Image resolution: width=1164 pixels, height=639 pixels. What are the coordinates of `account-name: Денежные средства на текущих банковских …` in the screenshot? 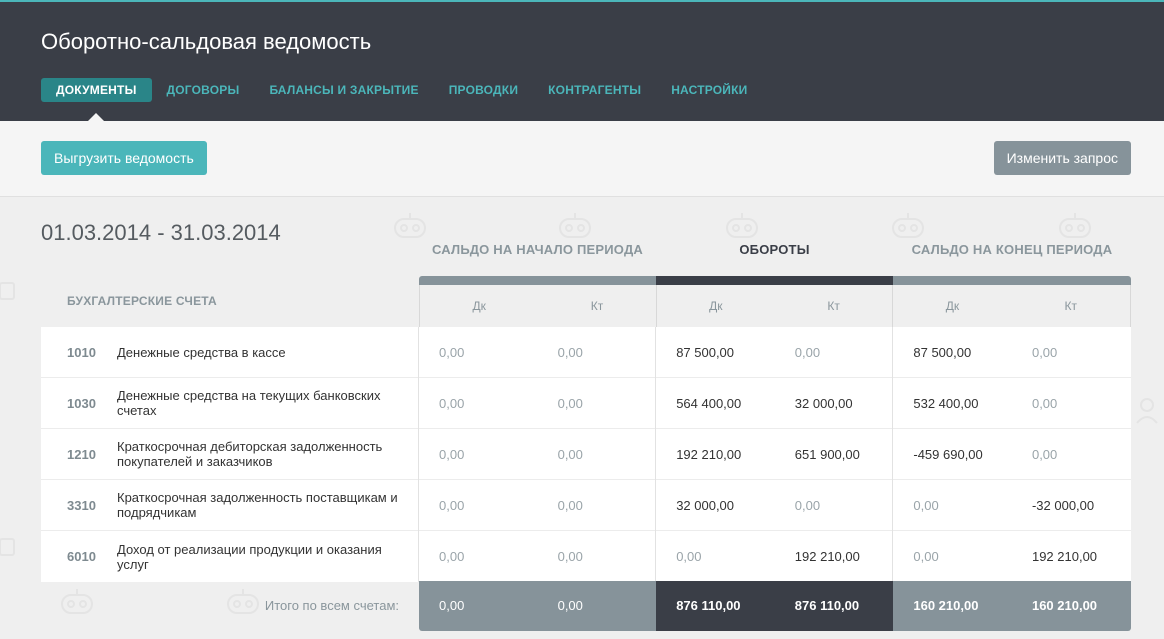 It's located at (268, 403).